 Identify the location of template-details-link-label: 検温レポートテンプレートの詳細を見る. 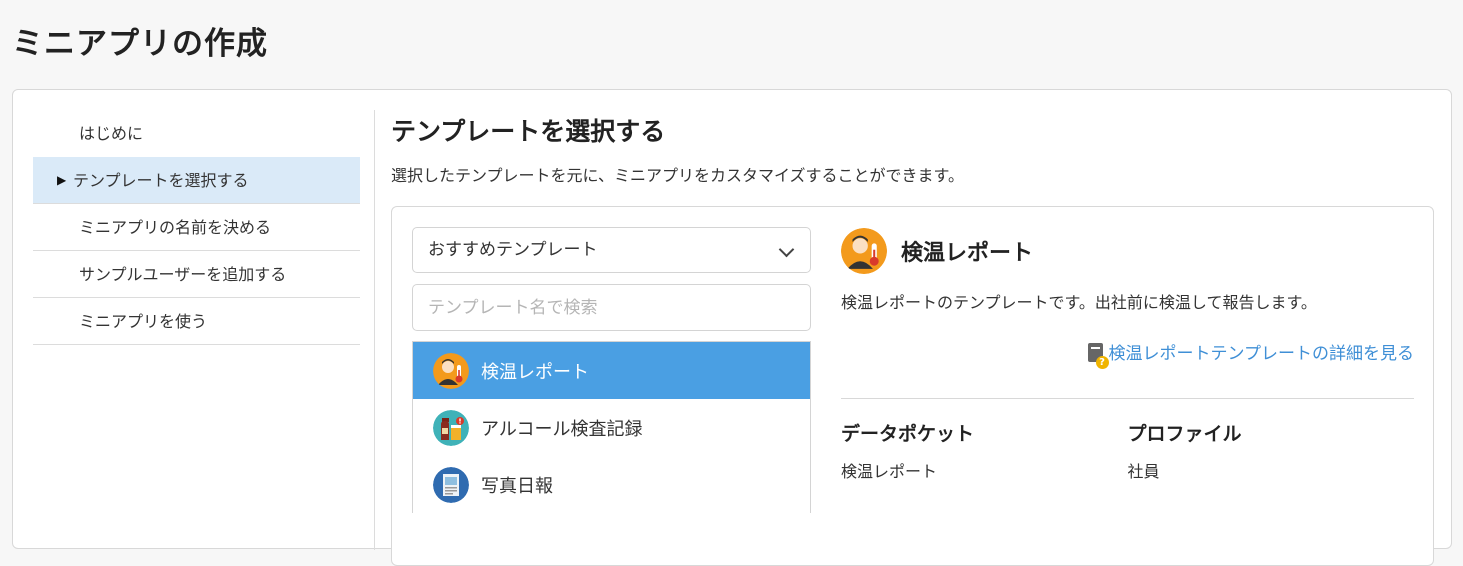
(1261, 354).